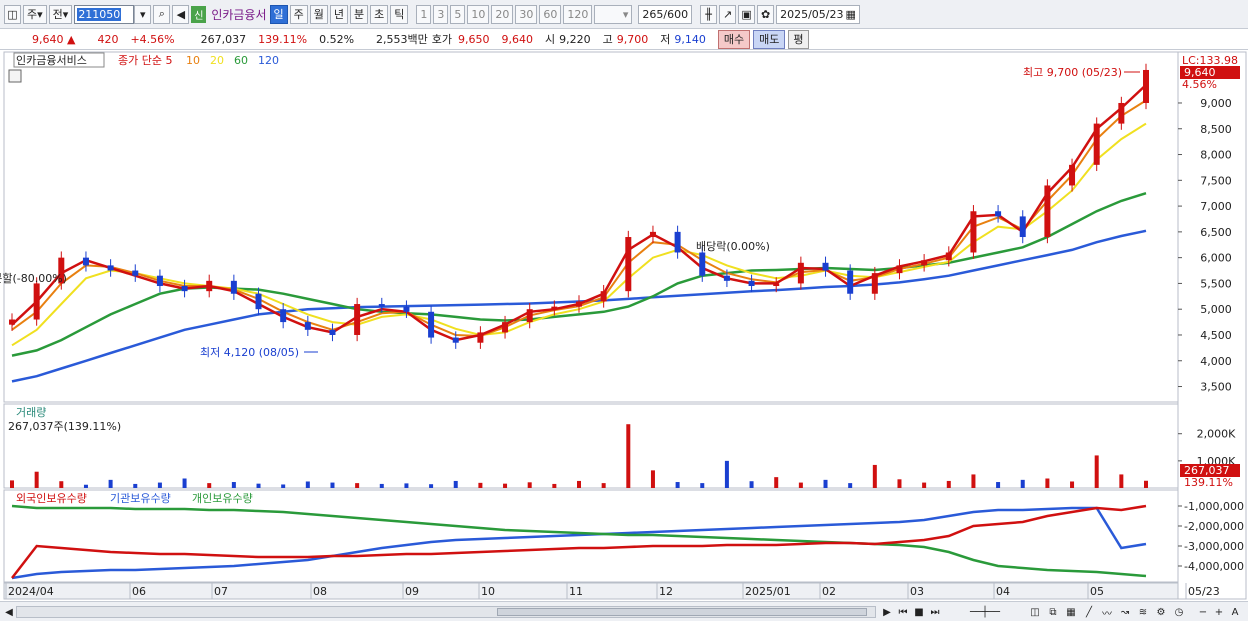 This screenshot has width=1248, height=621. I want to click on candle-icon: ╫, so click(709, 14).